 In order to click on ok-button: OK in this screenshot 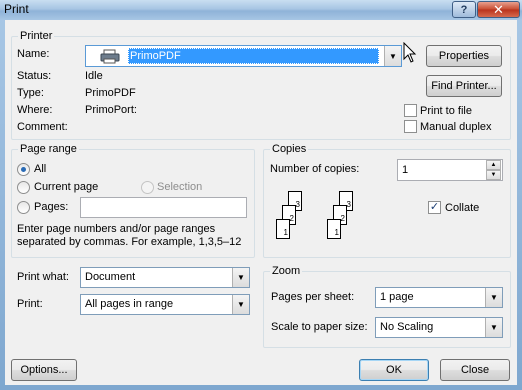, I will do `click(394, 370)`.